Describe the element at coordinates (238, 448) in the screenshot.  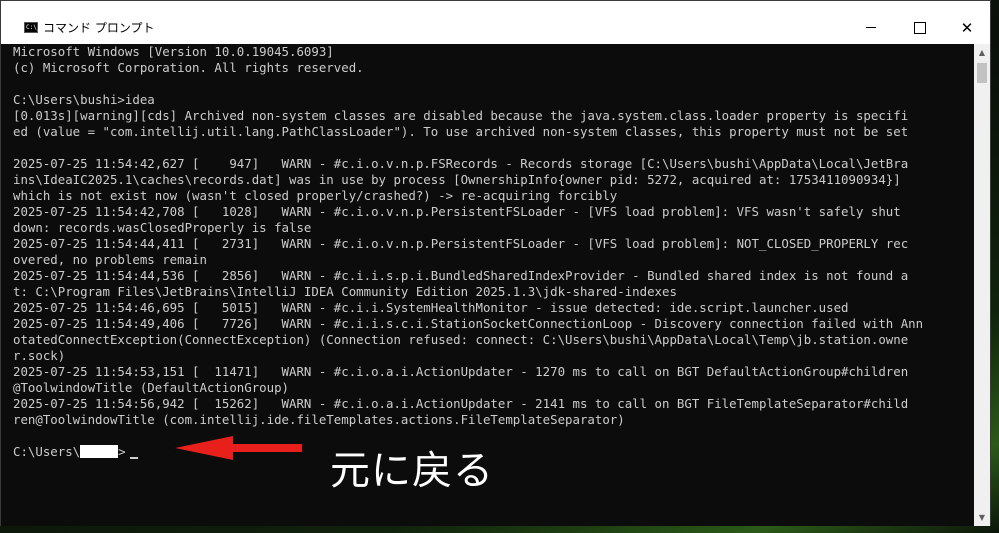
I see `annotation-arrow-icon` at that location.